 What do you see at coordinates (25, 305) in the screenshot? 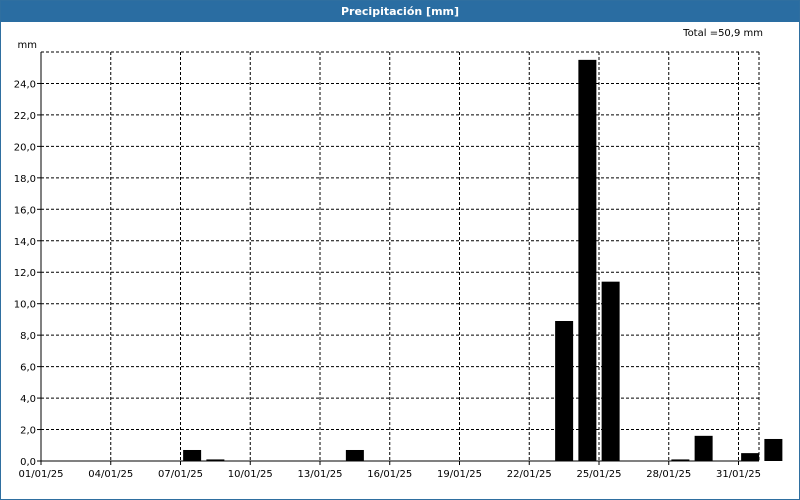
I see `y-tick-label: 10,0` at bounding box center [25, 305].